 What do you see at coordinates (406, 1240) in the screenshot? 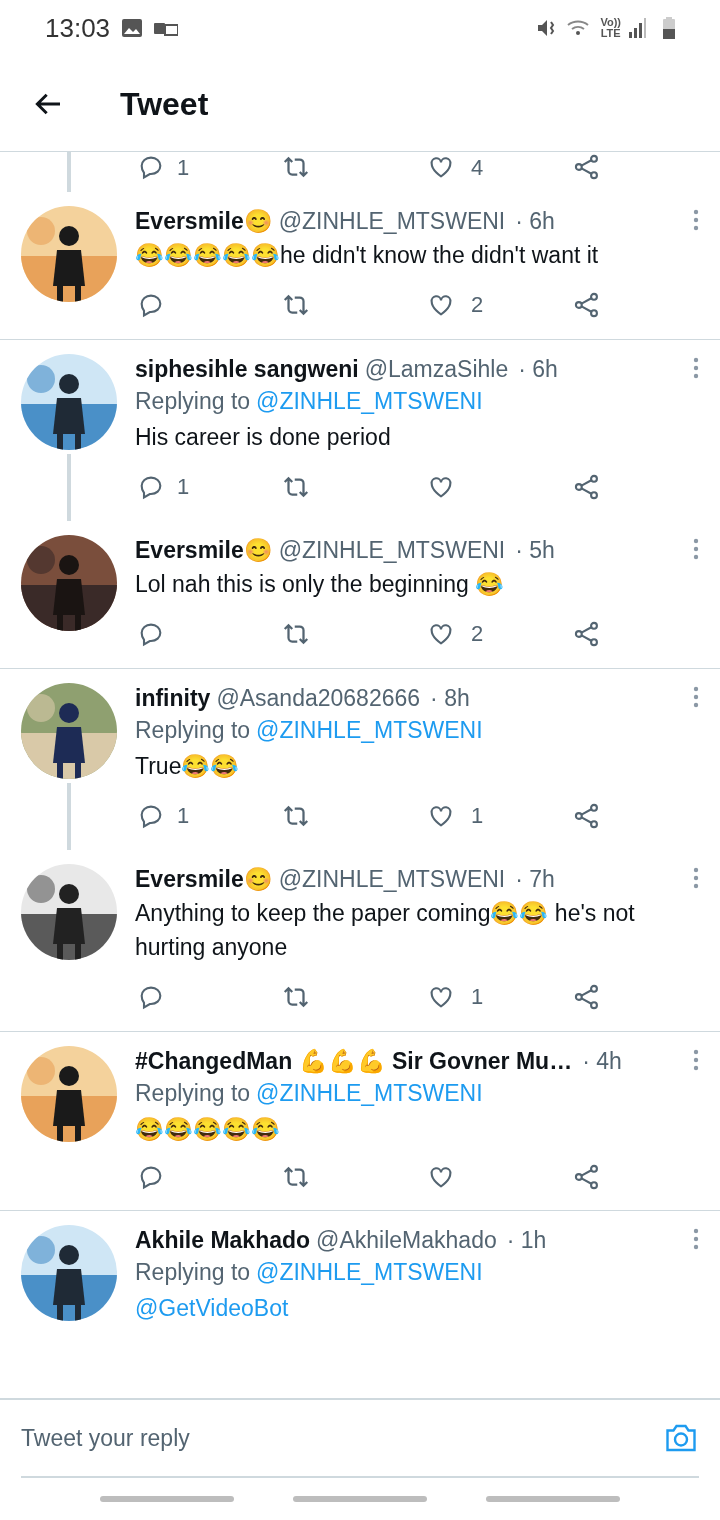
I see `author-handle: @AkhileMakhado` at bounding box center [406, 1240].